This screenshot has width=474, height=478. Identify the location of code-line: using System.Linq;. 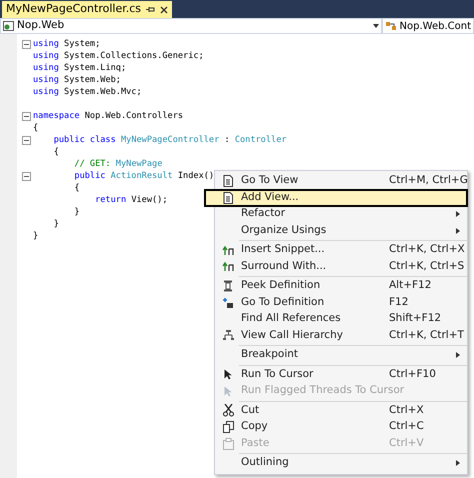
(79, 68).